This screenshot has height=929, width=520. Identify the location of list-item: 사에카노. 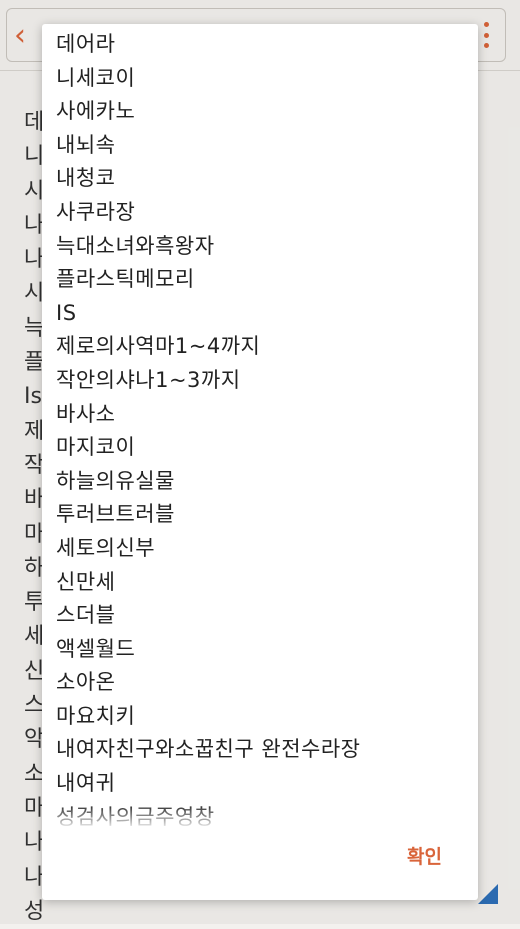
(96, 111).